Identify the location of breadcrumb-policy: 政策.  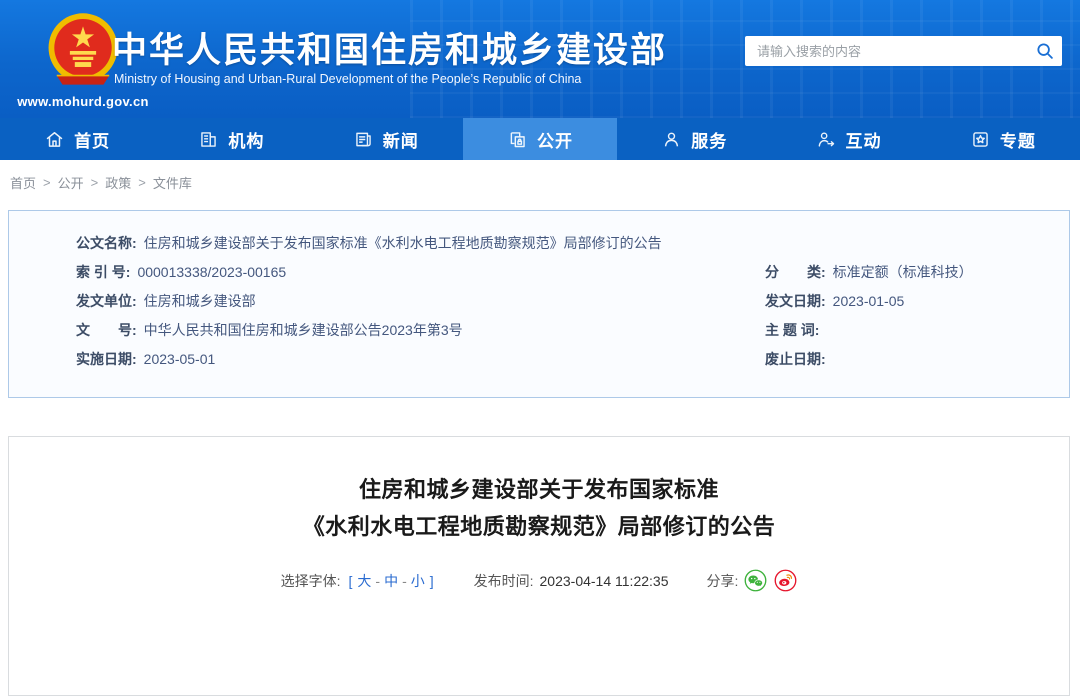
(118, 182).